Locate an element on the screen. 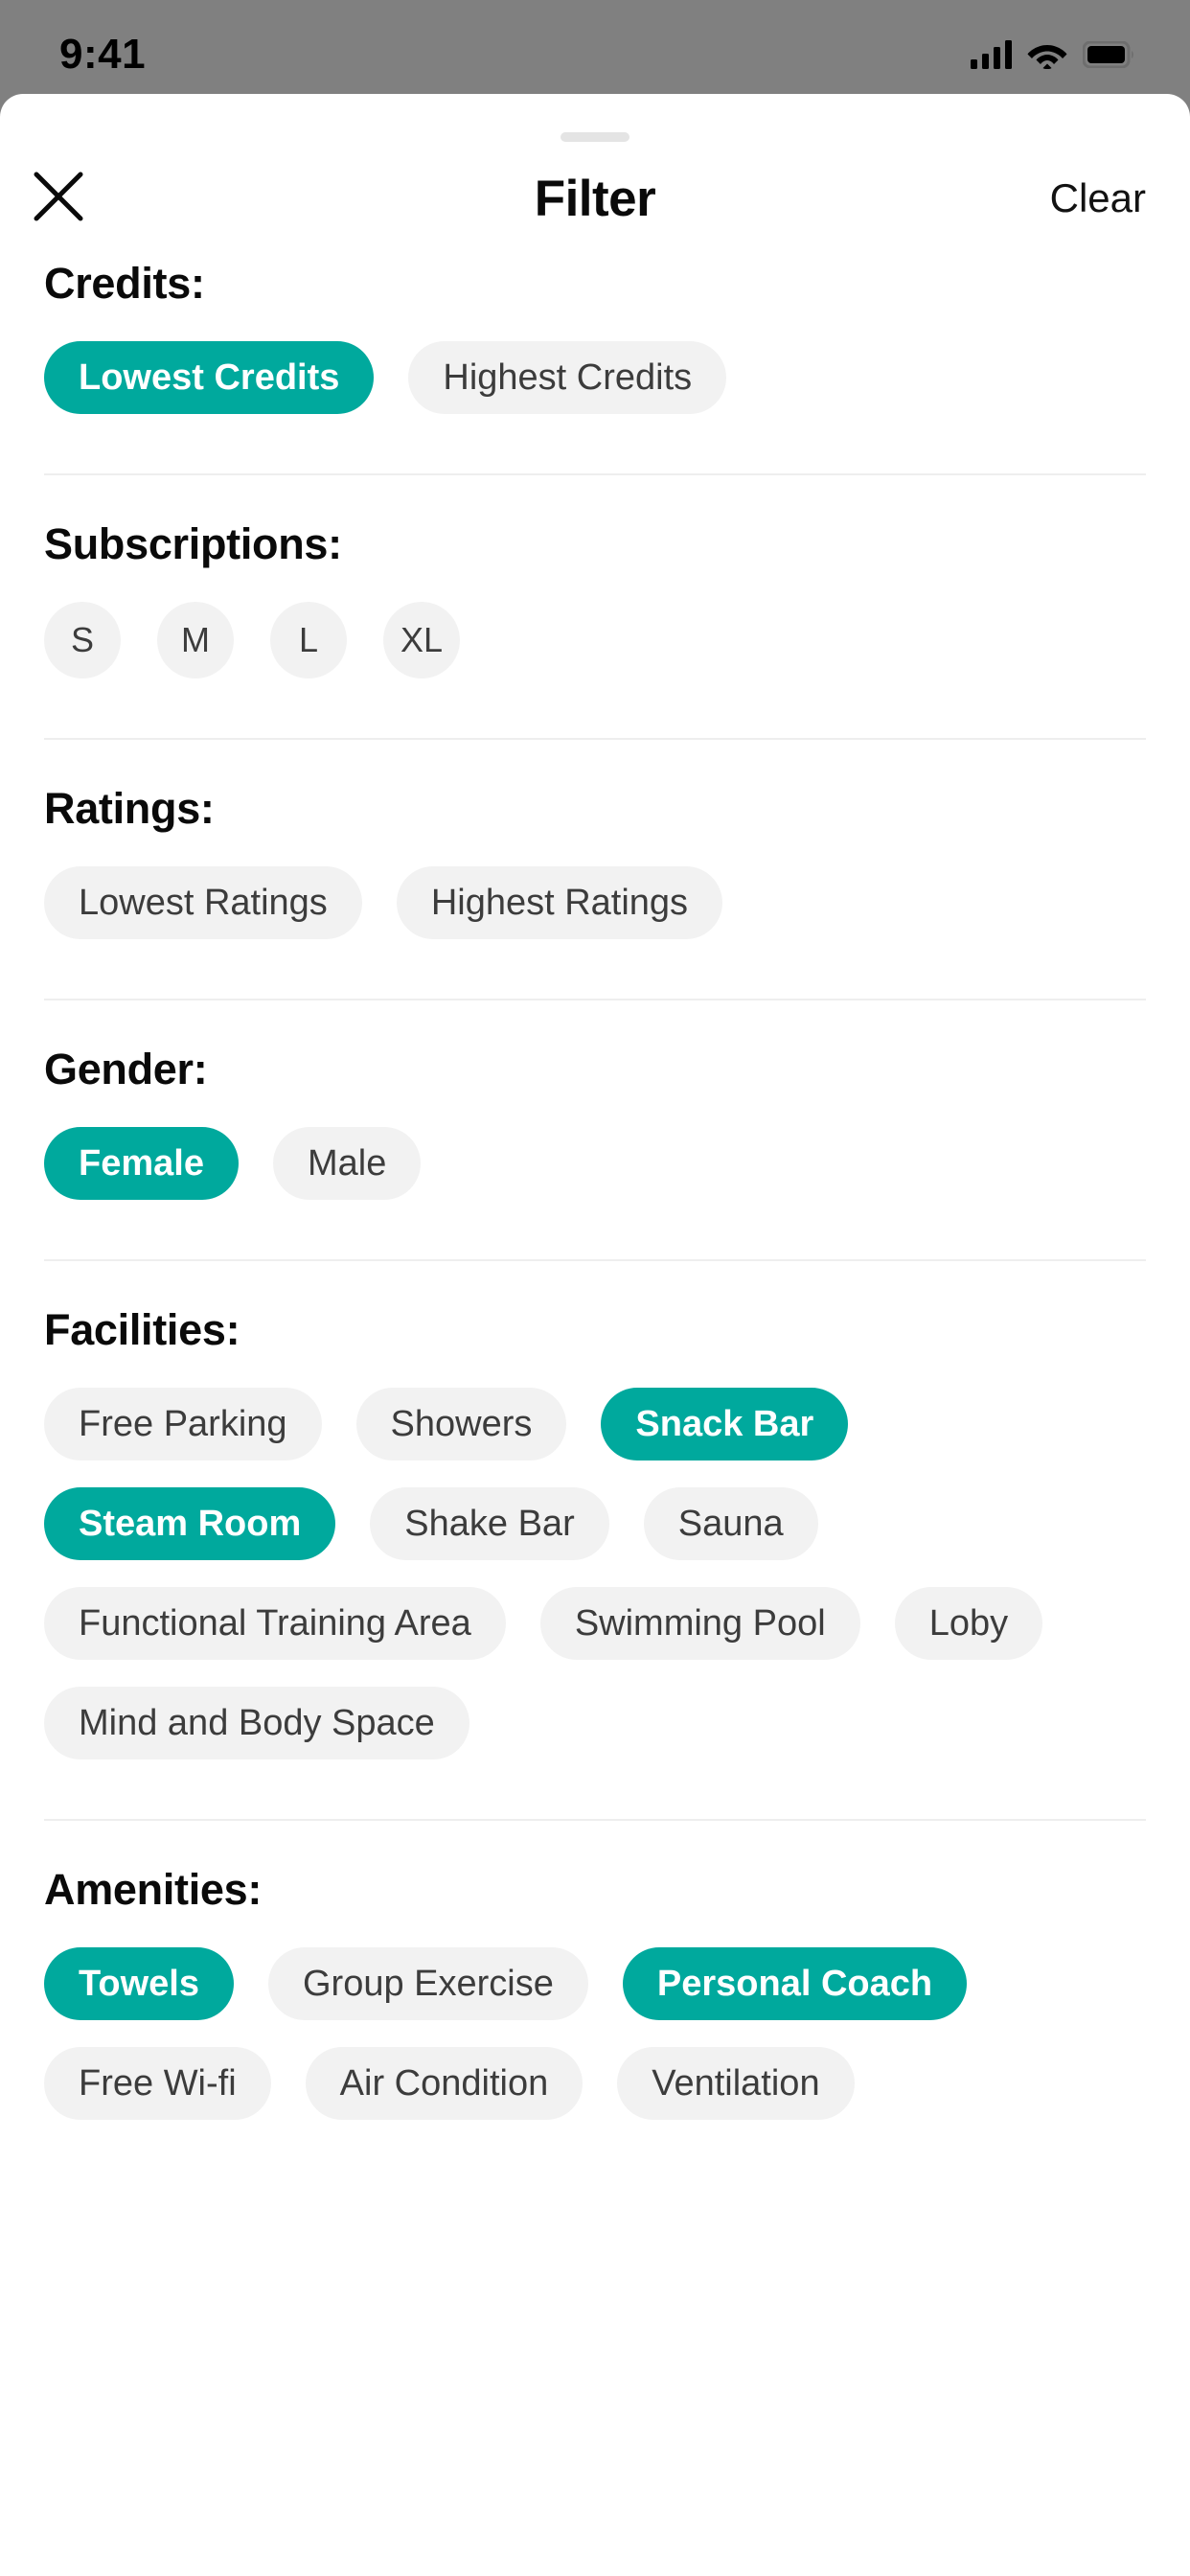 The height and width of the screenshot is (2576, 1190). sheet-header: Filter Clear is located at coordinates (595, 198).